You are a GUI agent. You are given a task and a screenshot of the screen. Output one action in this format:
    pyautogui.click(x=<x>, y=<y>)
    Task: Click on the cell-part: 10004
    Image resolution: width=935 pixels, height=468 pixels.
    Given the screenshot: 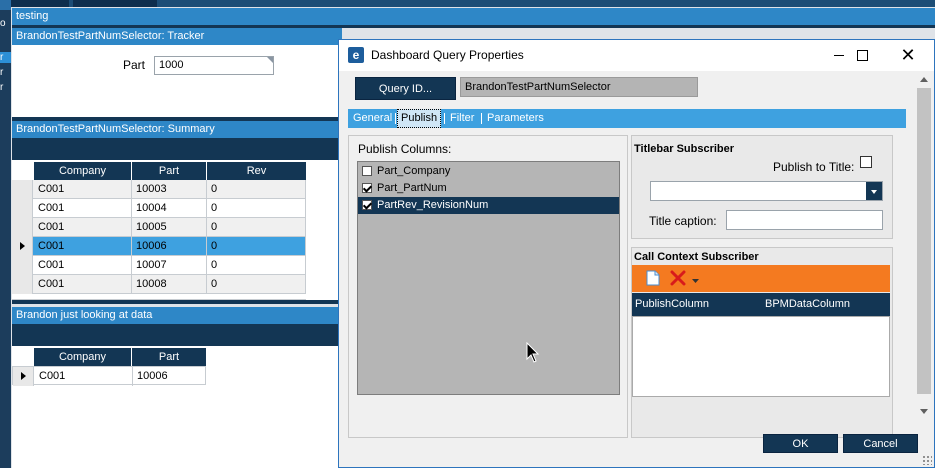 What is the action you would take?
    pyautogui.click(x=169, y=208)
    